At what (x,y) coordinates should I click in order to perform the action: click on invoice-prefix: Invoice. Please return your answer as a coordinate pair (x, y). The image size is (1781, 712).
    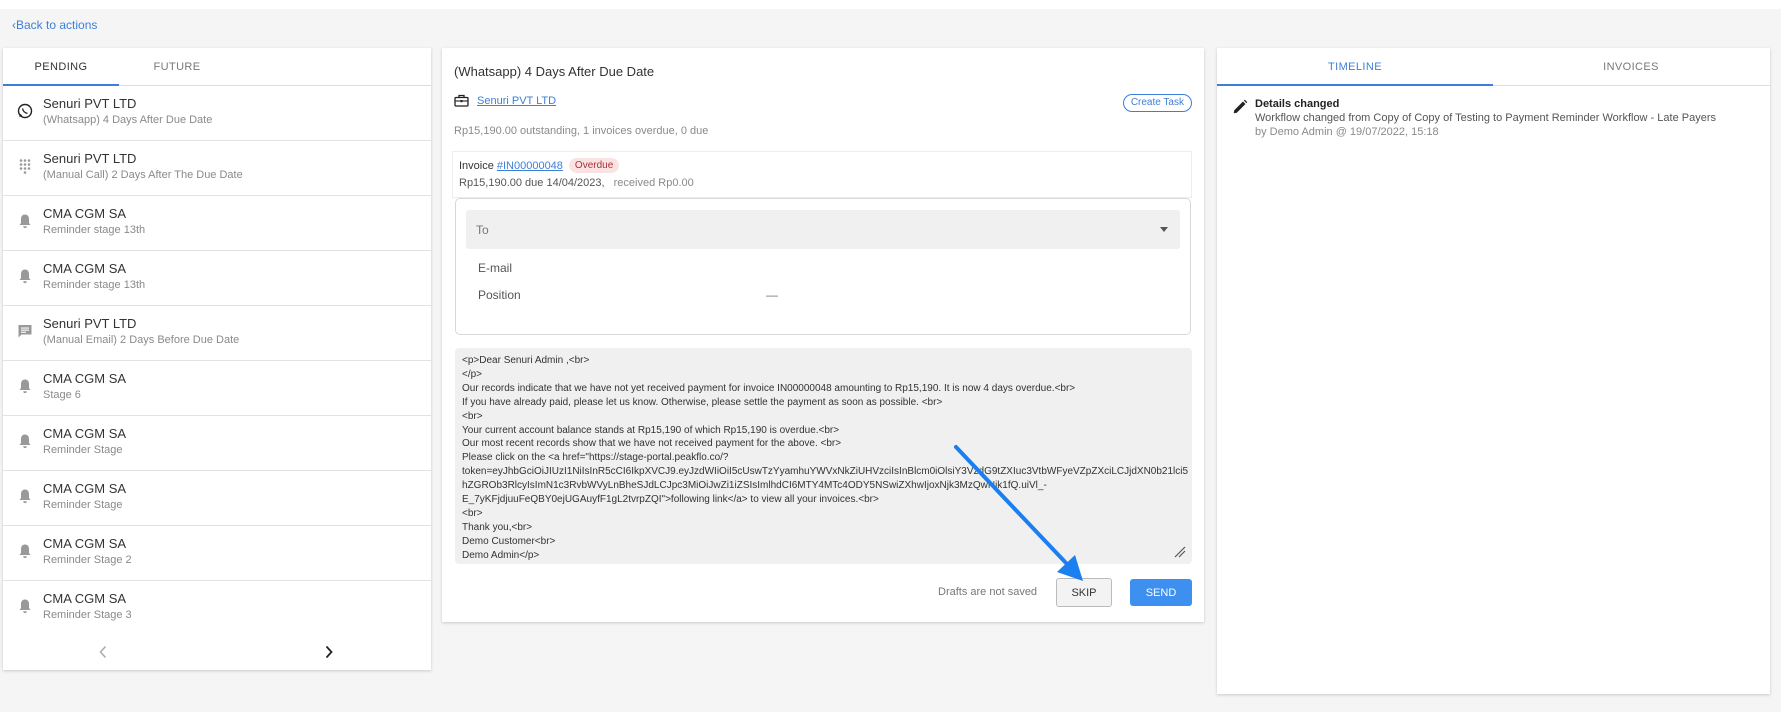
    Looking at the image, I should click on (476, 165).